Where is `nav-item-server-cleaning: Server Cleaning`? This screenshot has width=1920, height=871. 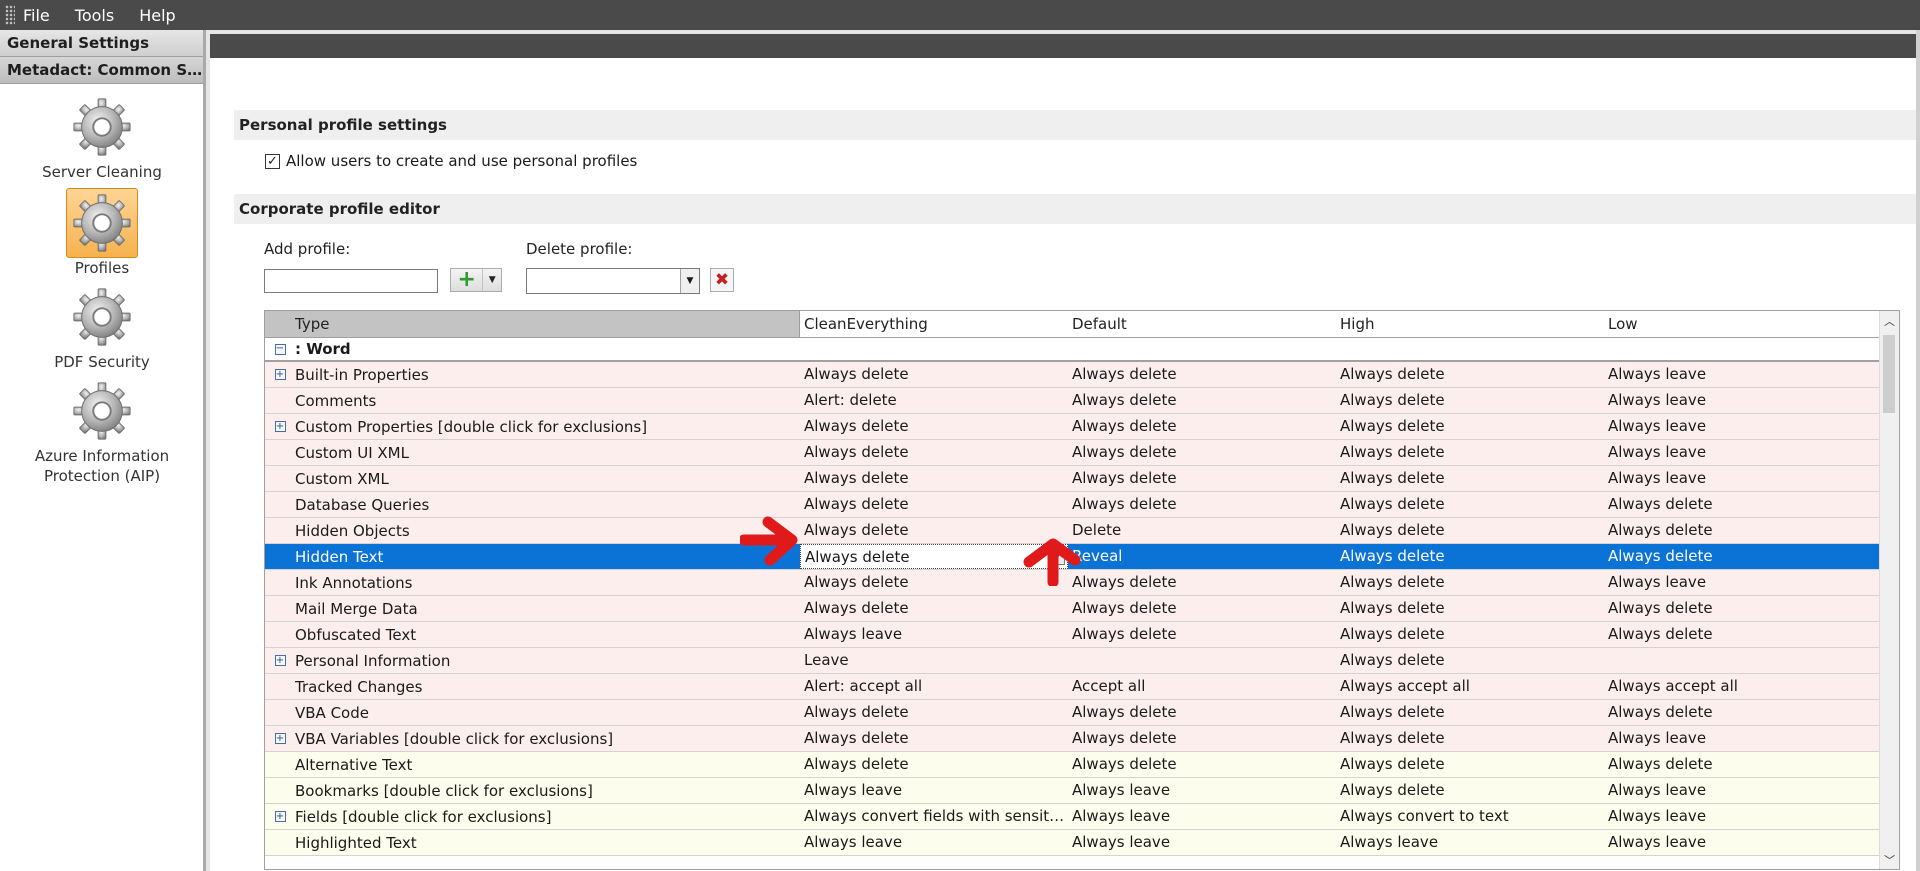
nav-item-server-cleaning: Server Cleaning is located at coordinates (102, 137).